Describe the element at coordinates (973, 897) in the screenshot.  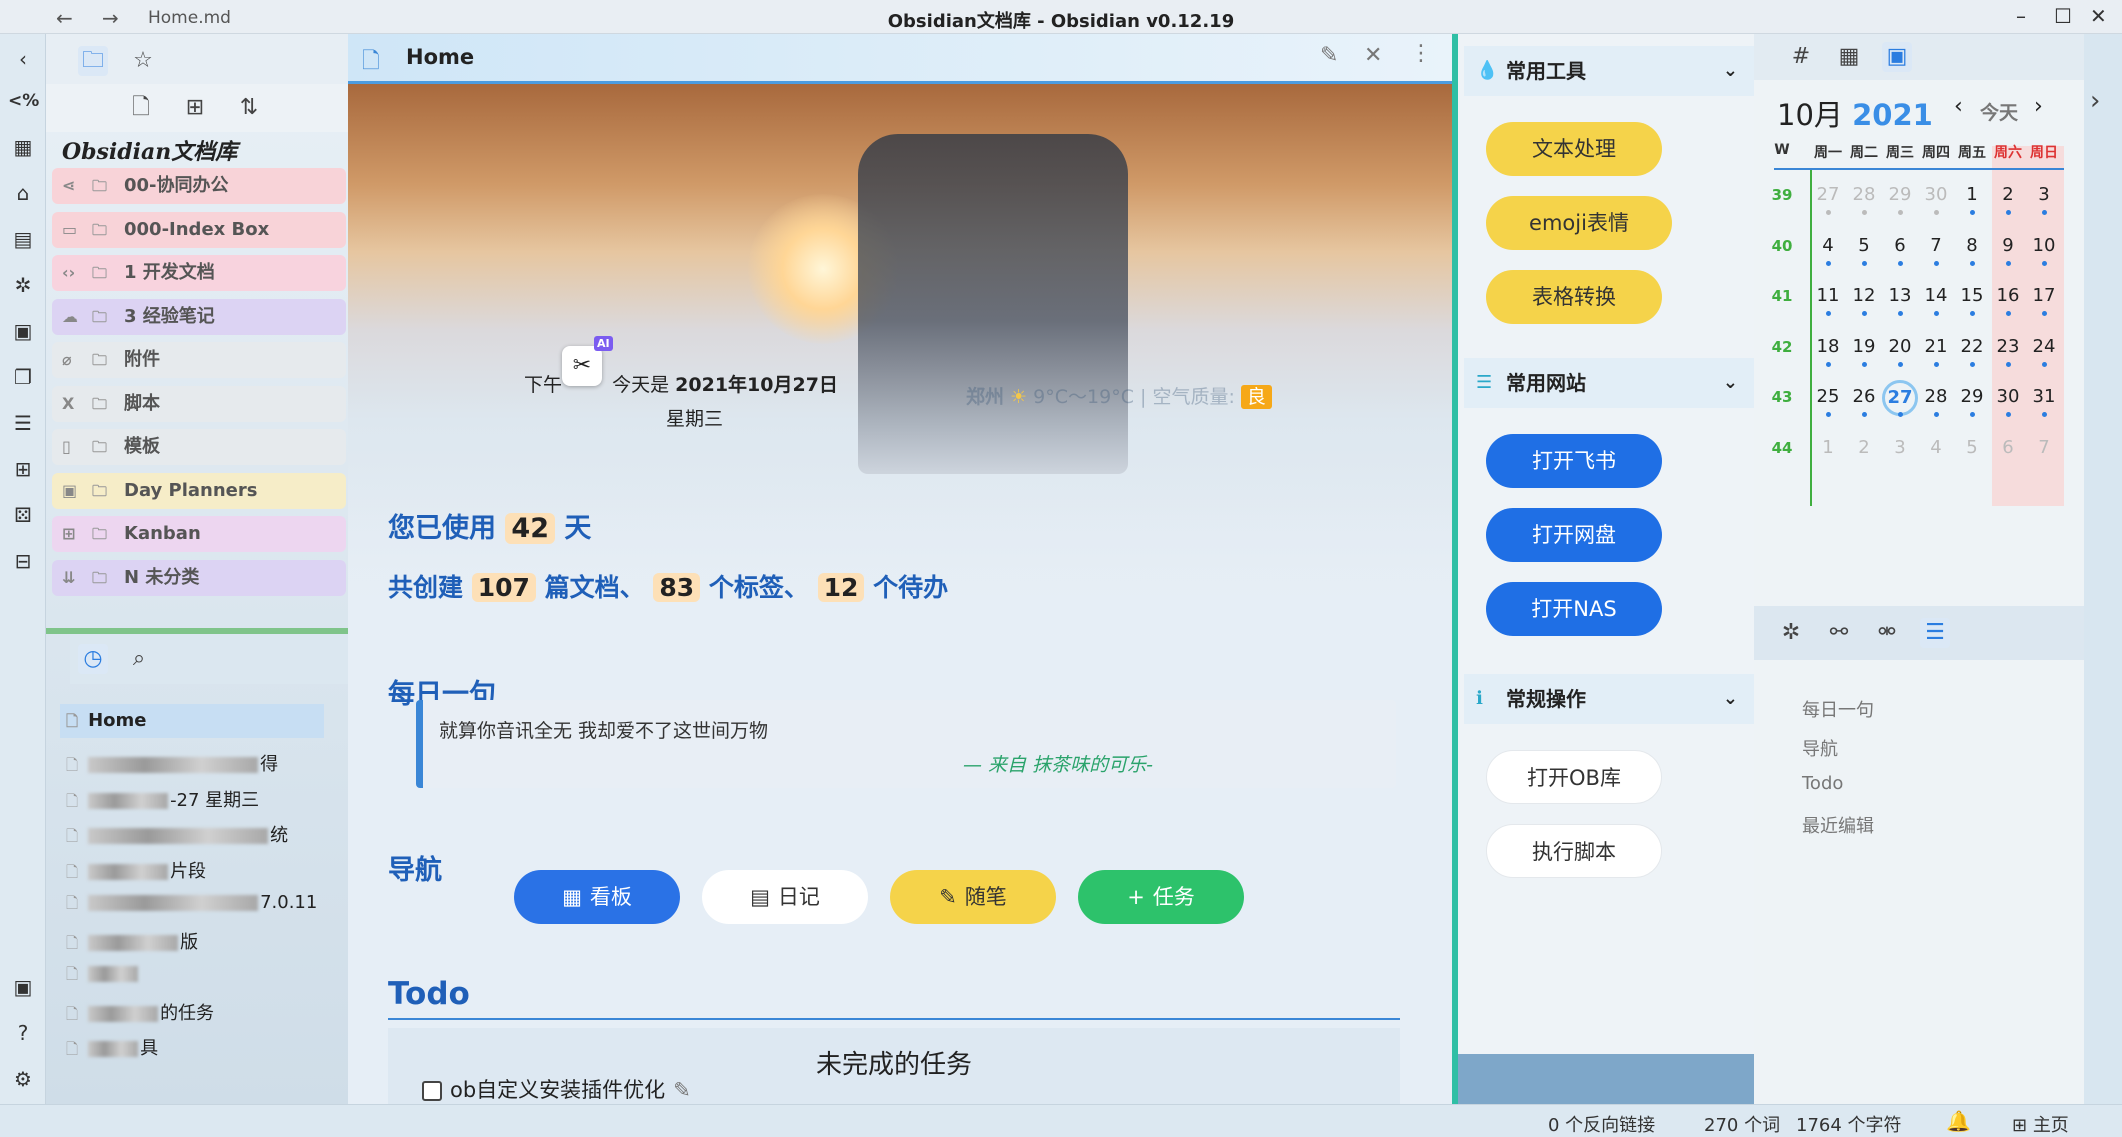
I see `nav-button-3: ✎ 随笔` at that location.